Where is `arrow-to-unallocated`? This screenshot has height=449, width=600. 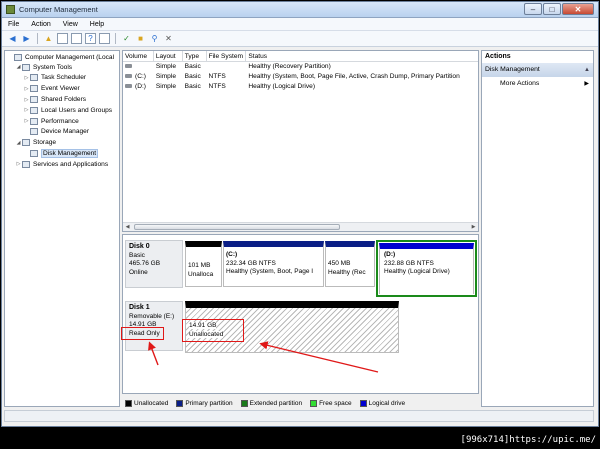 arrow-to-unallocated is located at coordinates (319, 357).